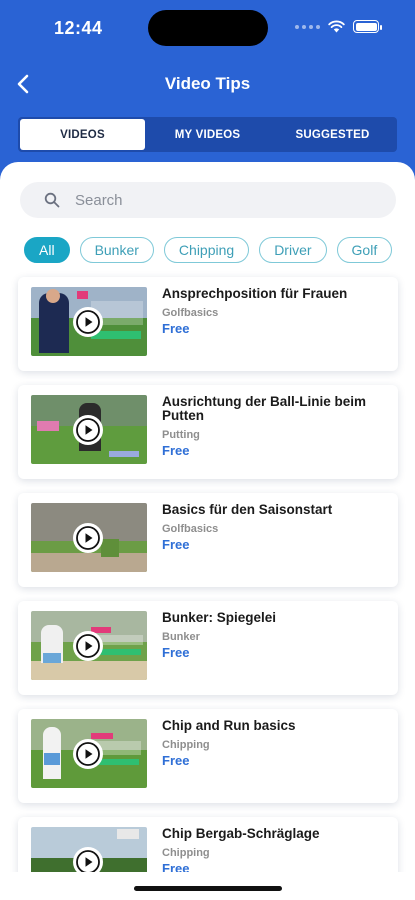  Describe the element at coordinates (78, 28) in the screenshot. I see `status-time: 12:44` at that location.